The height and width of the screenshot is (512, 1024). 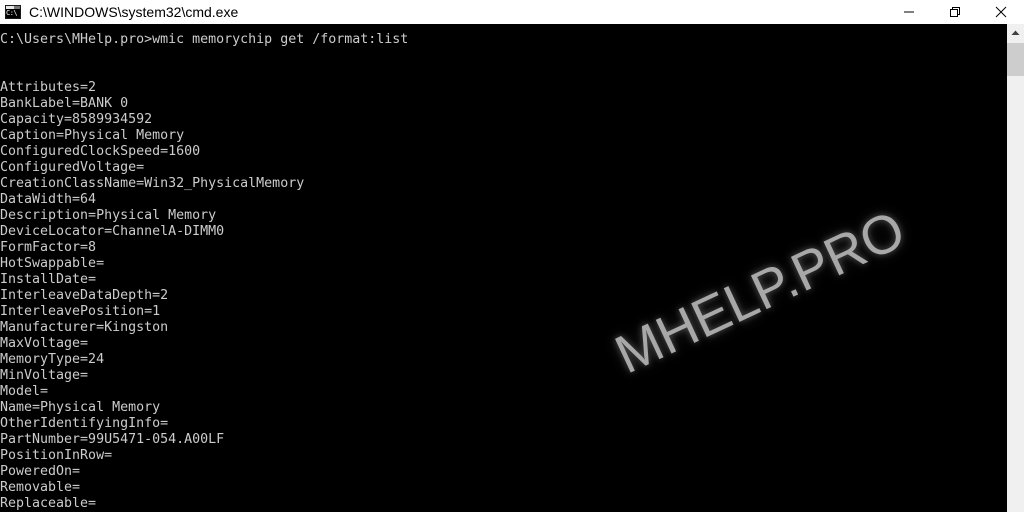 What do you see at coordinates (80, 311) in the screenshot?
I see `console-line: InterleavePosition=1` at bounding box center [80, 311].